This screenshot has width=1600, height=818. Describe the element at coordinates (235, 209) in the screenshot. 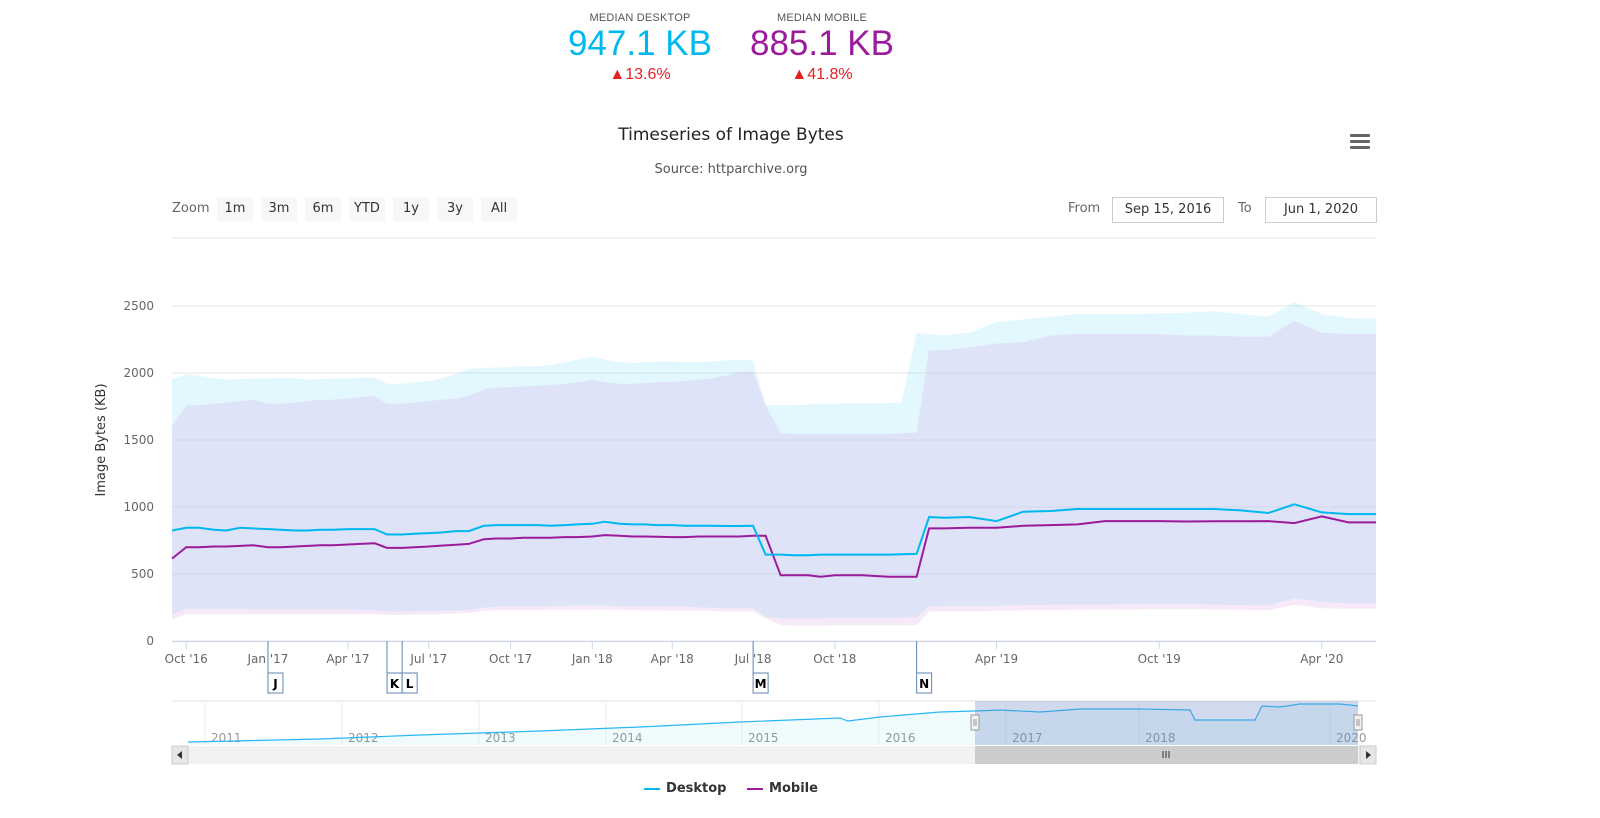

I see `zoom-1m-button: 1m` at that location.